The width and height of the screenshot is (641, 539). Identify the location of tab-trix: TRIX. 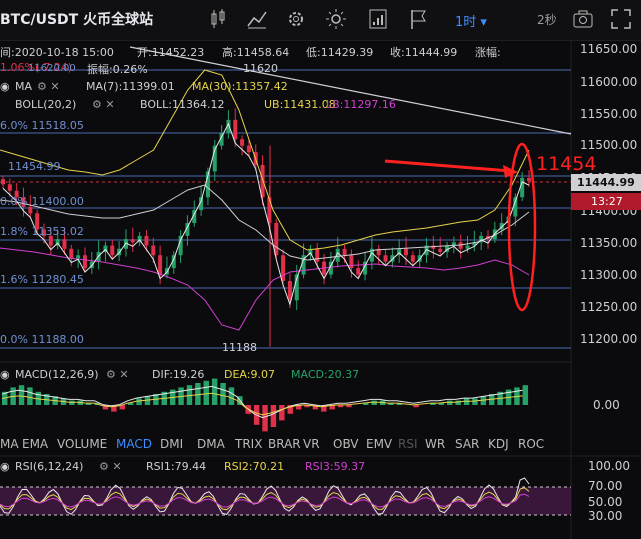
(248, 444).